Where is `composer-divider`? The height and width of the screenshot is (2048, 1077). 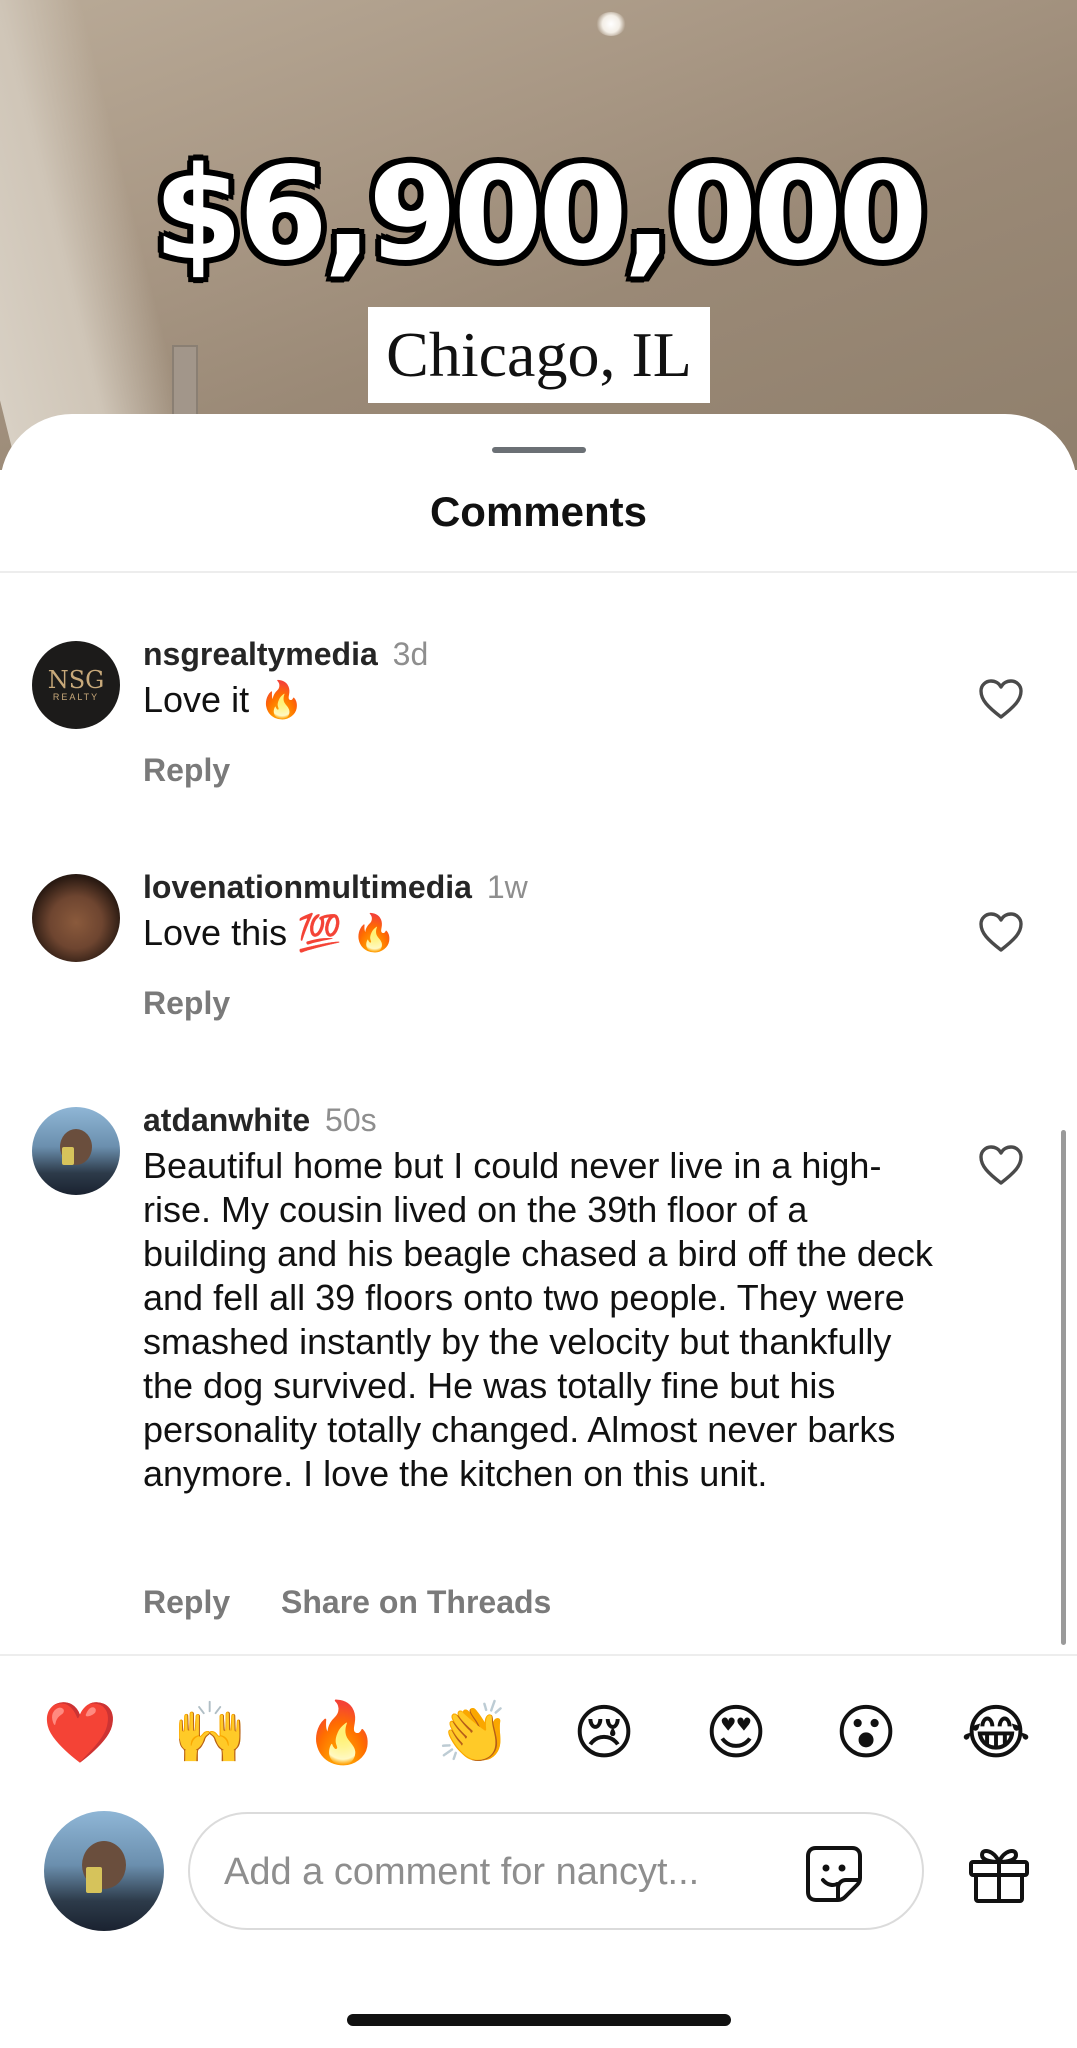 composer-divider is located at coordinates (538, 1655).